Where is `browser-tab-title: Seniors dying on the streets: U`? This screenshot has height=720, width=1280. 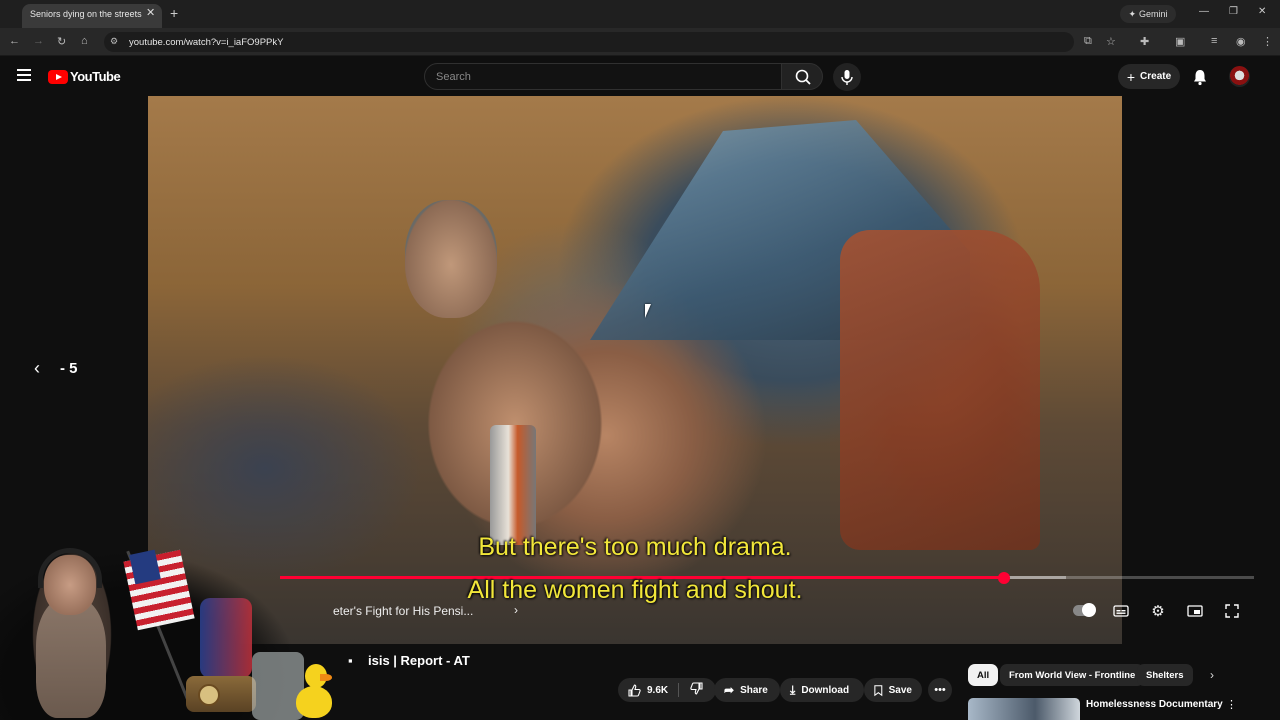 browser-tab-title: Seniors dying on the streets: U is located at coordinates (86, 14).